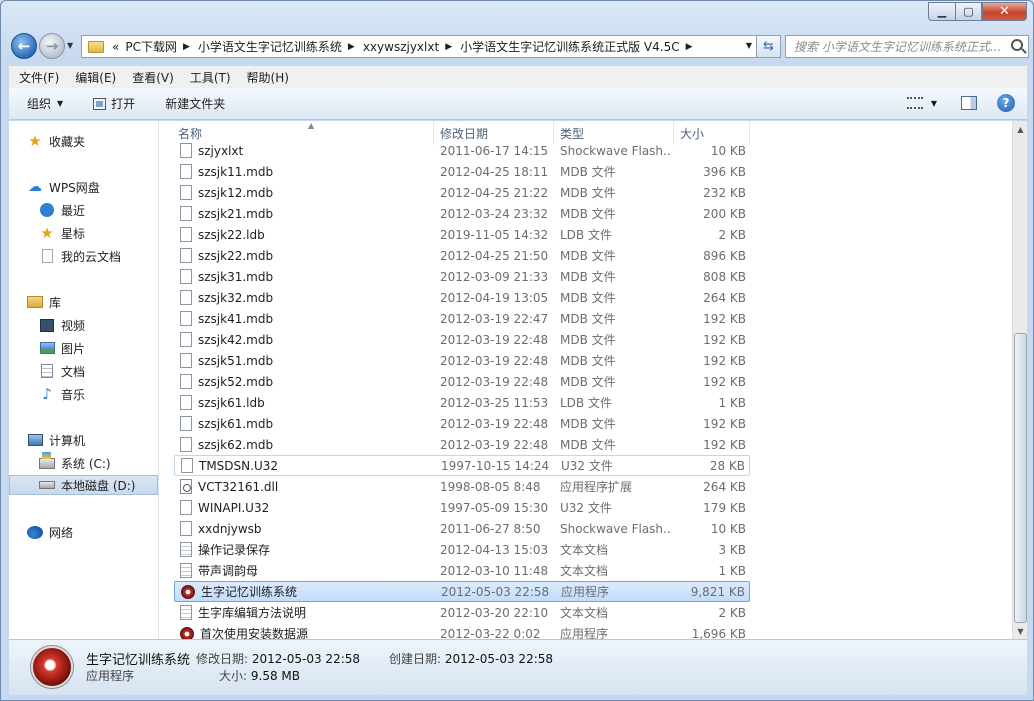  What do you see at coordinates (62, 325) in the screenshot?
I see `nav-item-videos: 视频` at bounding box center [62, 325].